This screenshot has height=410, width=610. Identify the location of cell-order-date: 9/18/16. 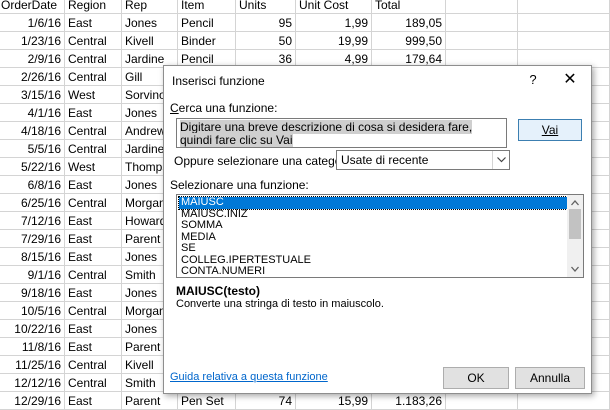
(32, 293).